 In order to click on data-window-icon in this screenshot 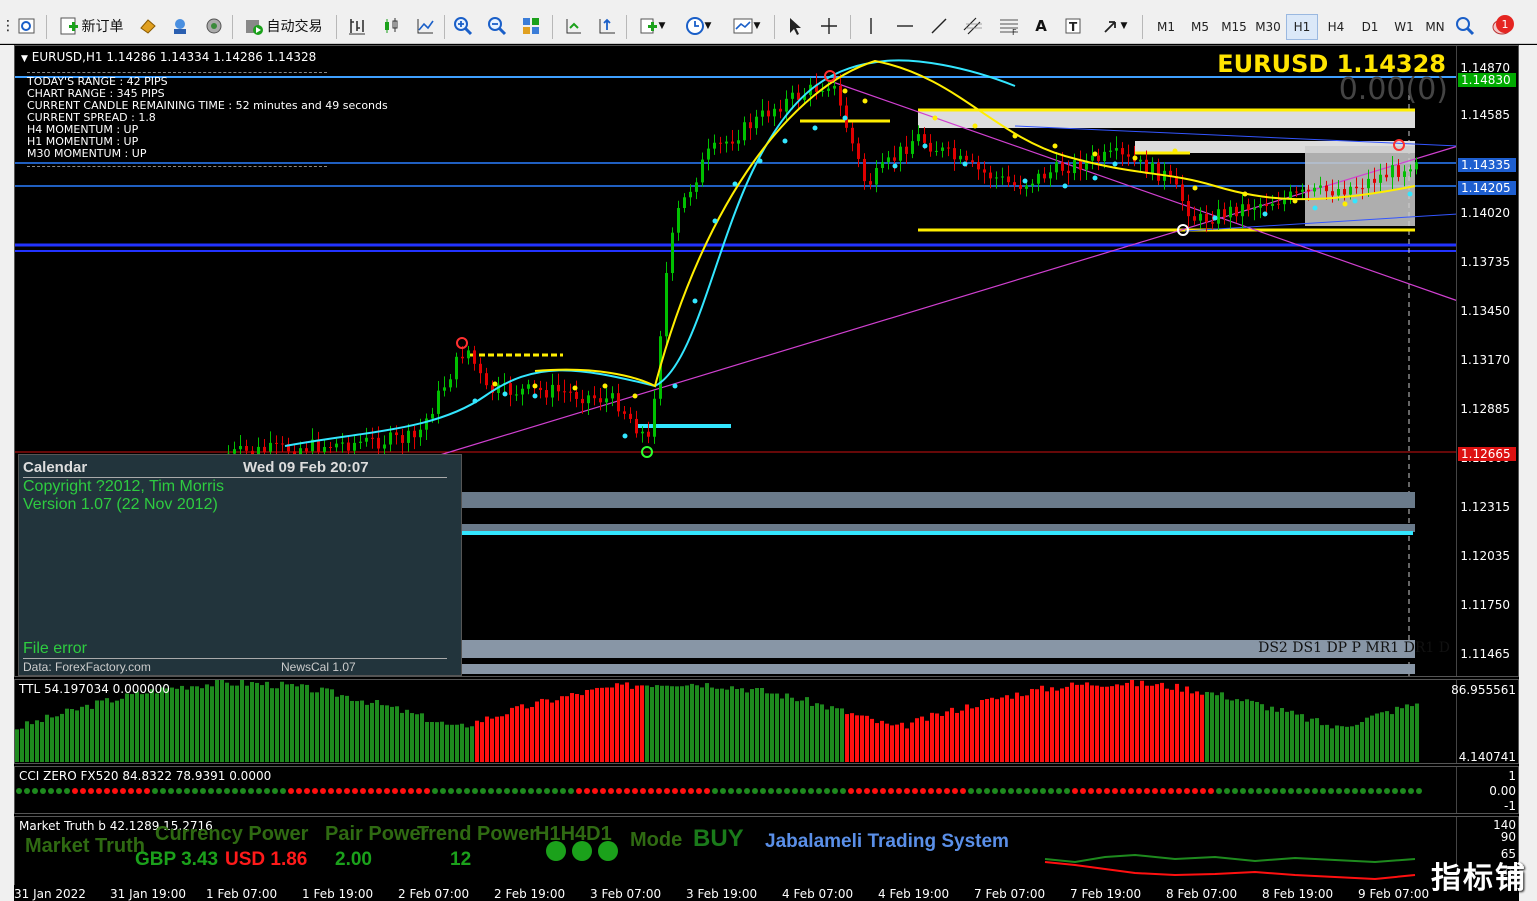, I will do `click(180, 26)`.